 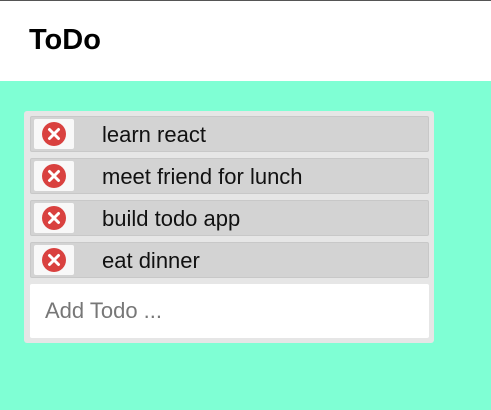 I want to click on app-title: ToDo, so click(x=65, y=40).